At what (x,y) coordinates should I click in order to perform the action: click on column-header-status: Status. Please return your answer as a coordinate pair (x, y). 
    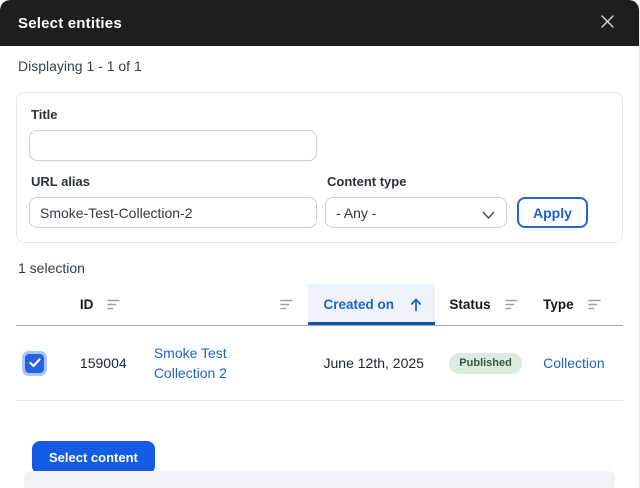
    Looking at the image, I should click on (482, 304).